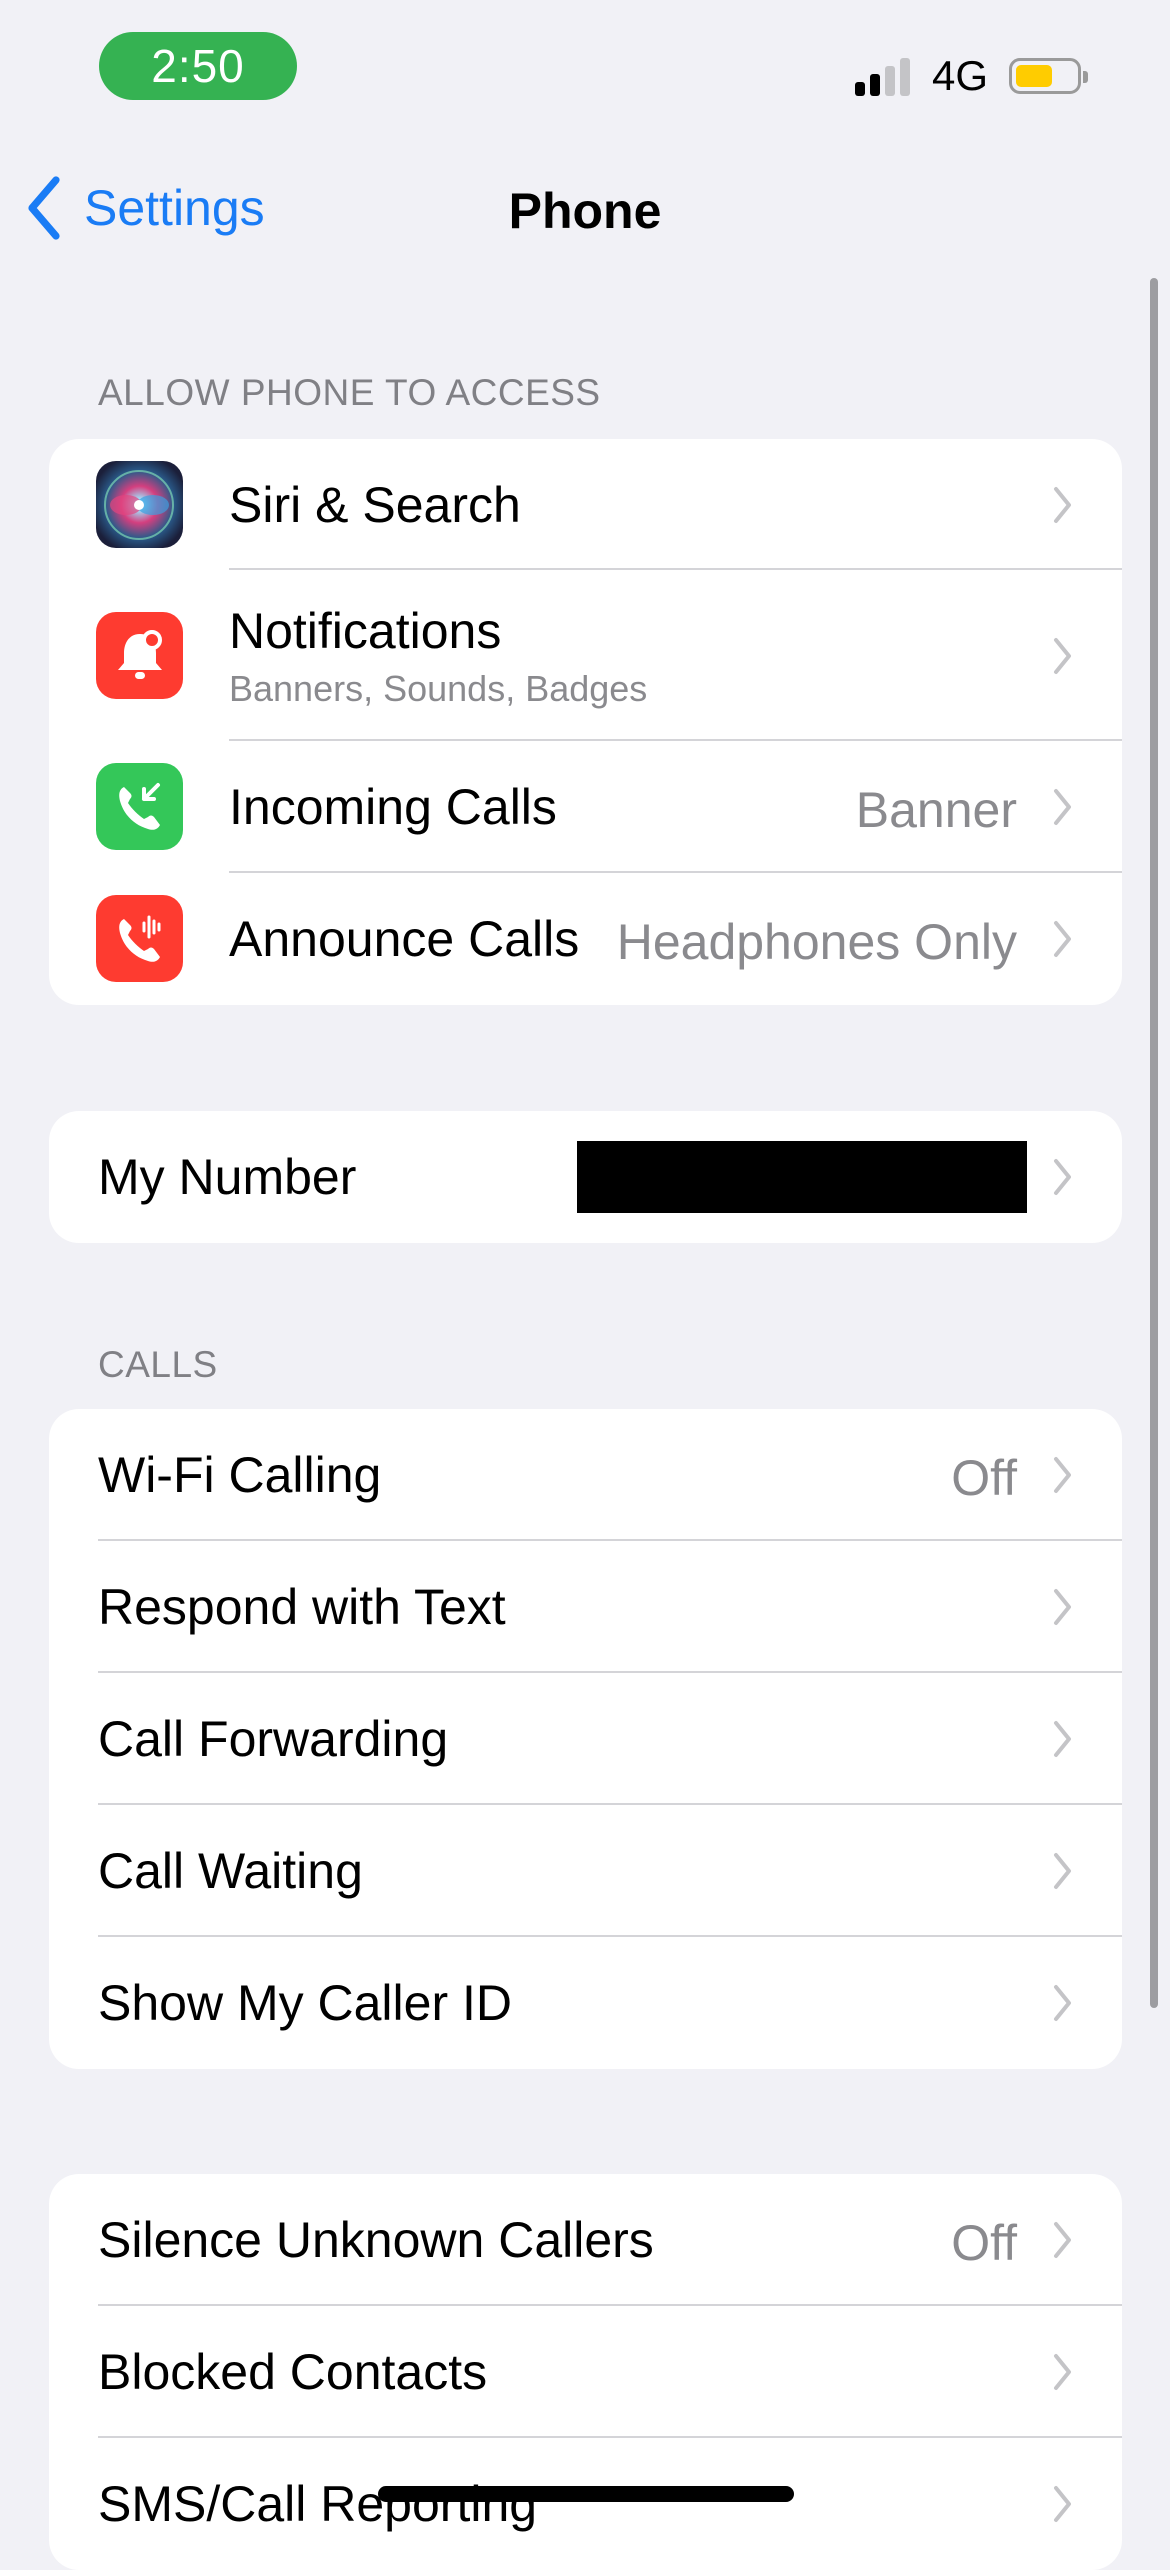 The width and height of the screenshot is (1170, 2570). I want to click on status-bar: 2:50 4G, so click(585, 60).